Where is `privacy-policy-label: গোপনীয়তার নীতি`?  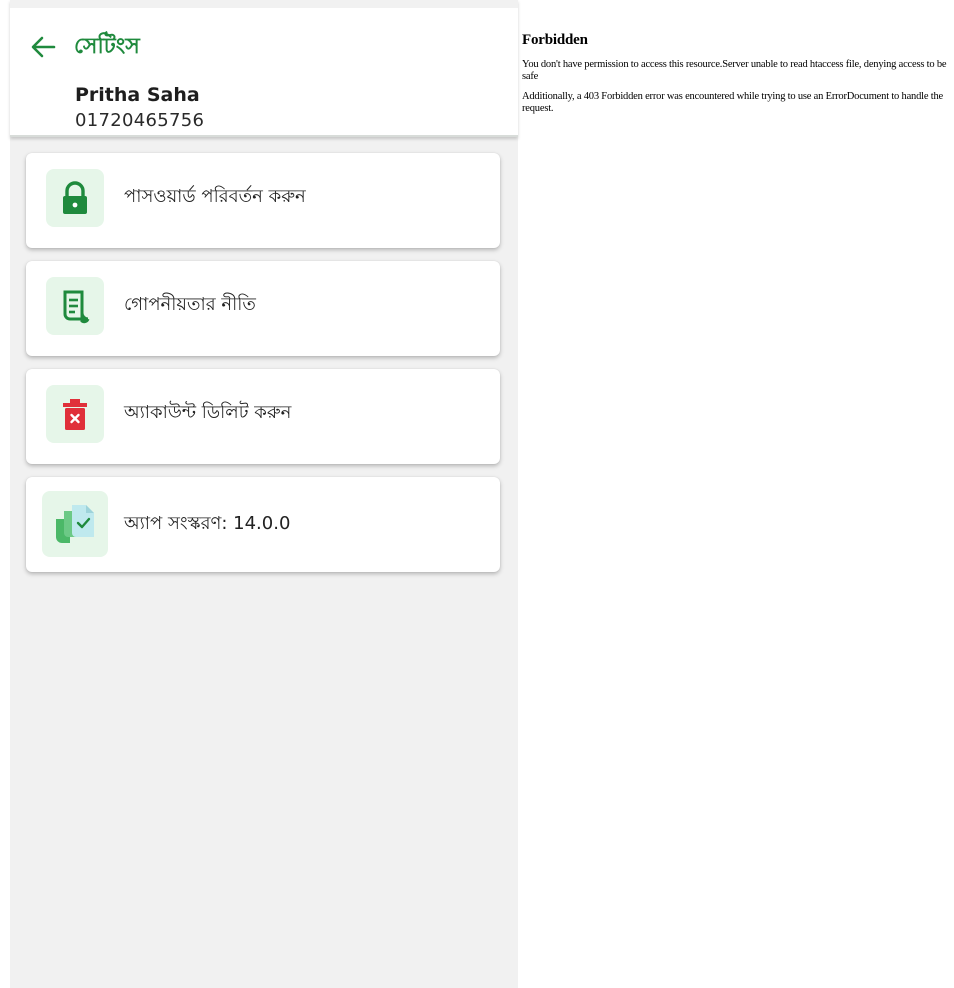 privacy-policy-label: গোপনীয়তার নীতি is located at coordinates (190, 304).